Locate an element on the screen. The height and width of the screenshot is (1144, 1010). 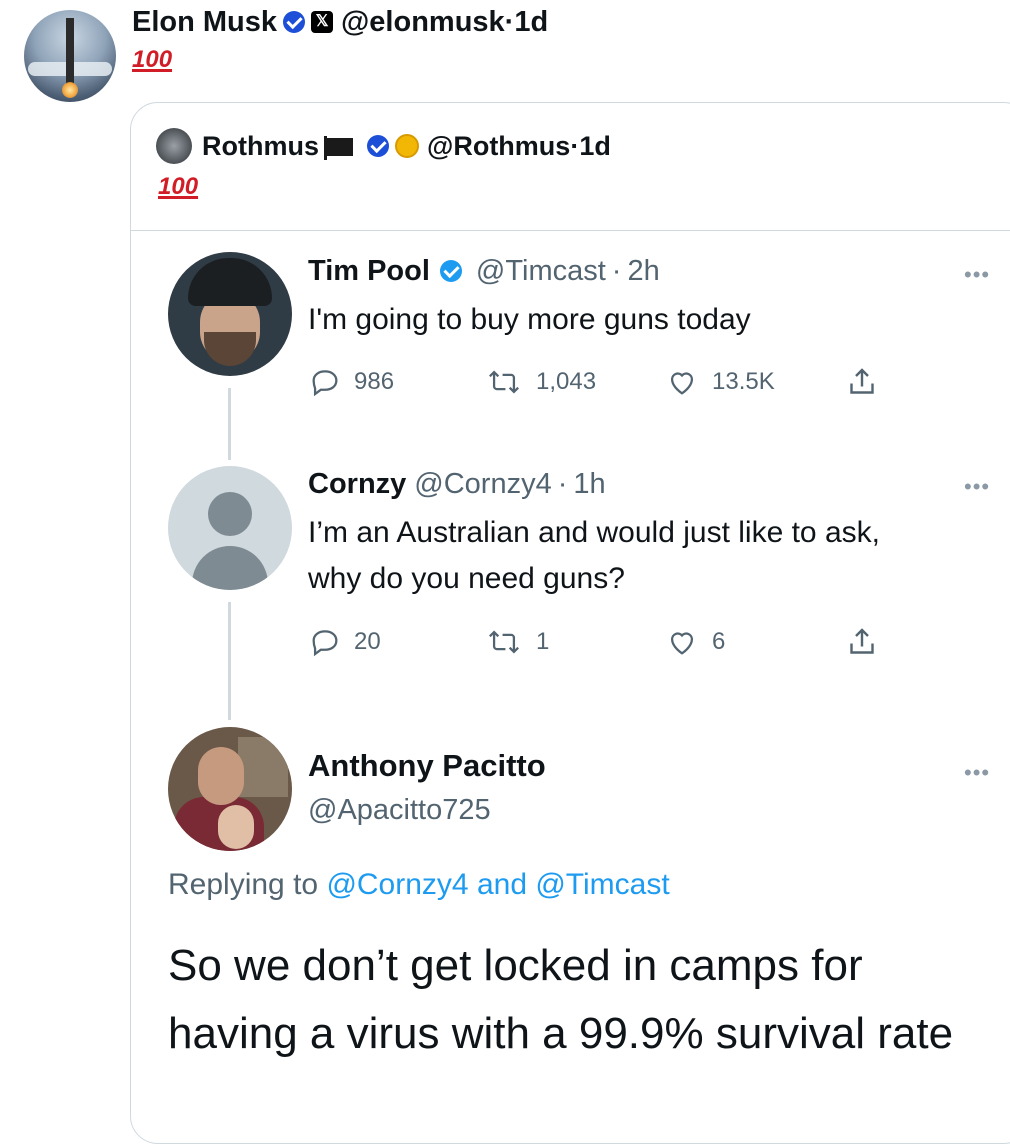
avatar-rocket is located at coordinates (70, 55).